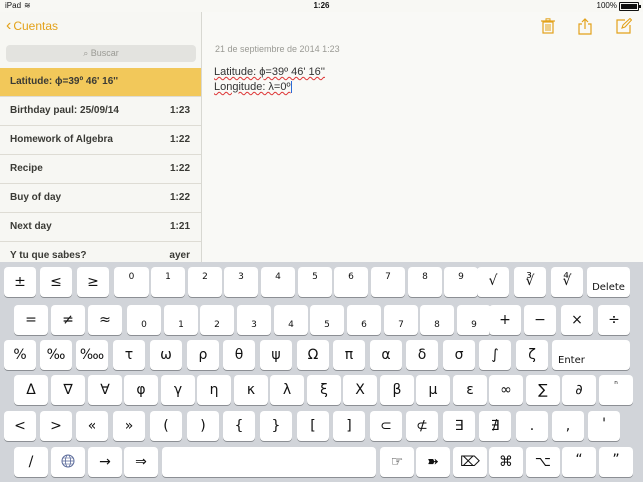  What do you see at coordinates (100, 198) in the screenshot?
I see `list-item: Buy of day 1:22` at bounding box center [100, 198].